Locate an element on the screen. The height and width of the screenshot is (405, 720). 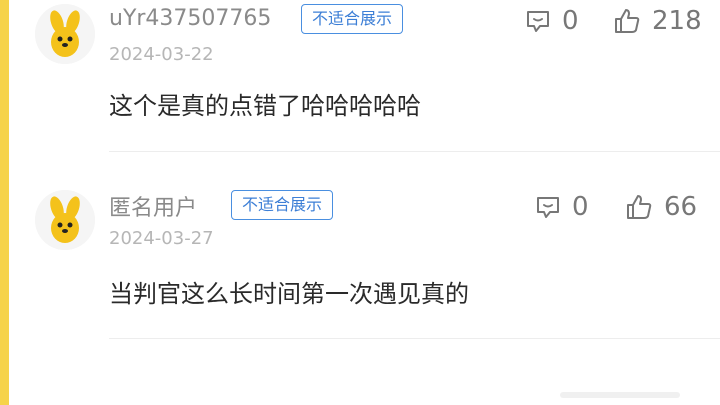
next-comment-placeholder is located at coordinates (620, 395).